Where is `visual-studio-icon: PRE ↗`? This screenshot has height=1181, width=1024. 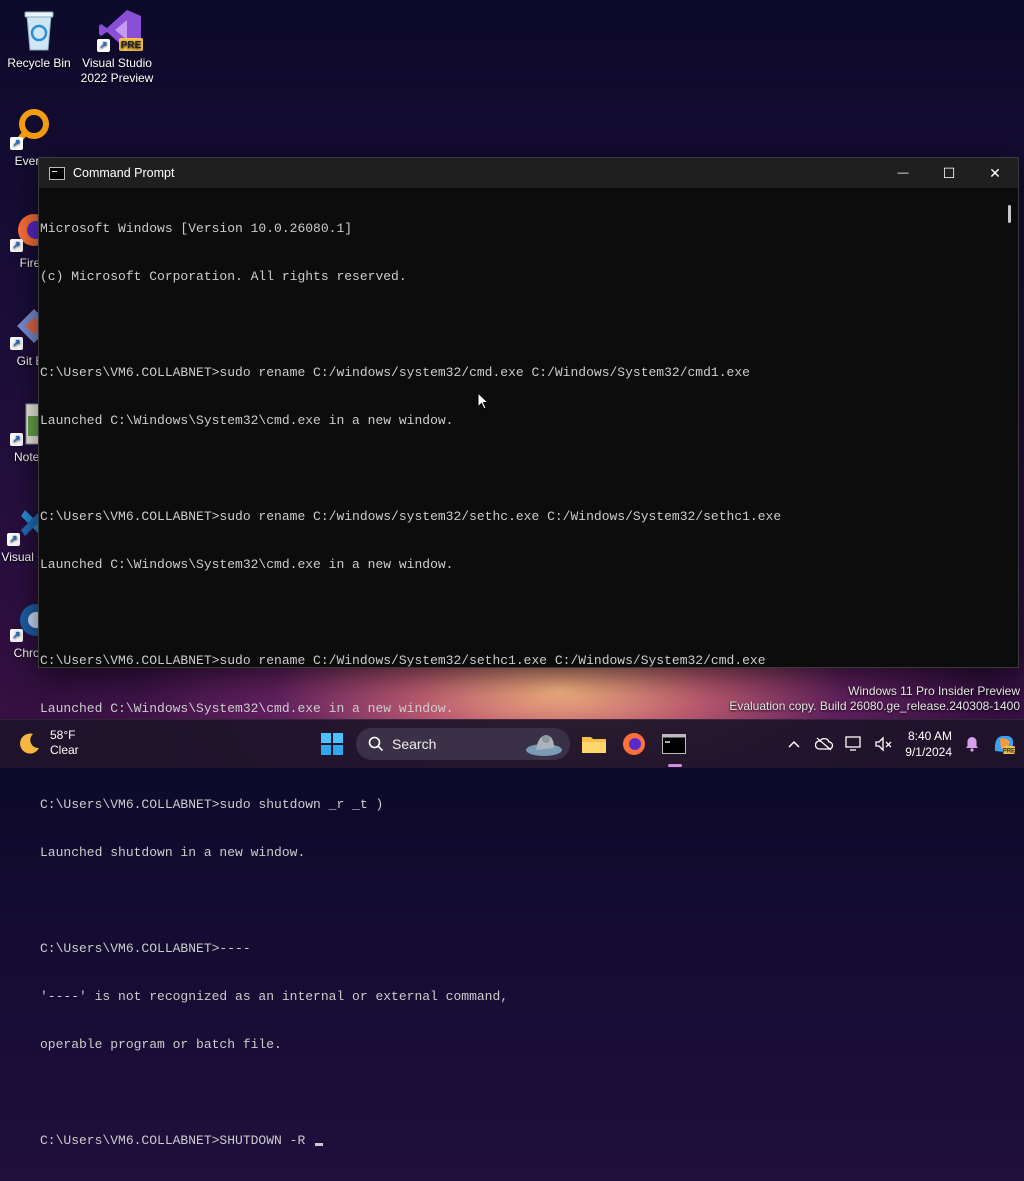 visual-studio-icon: PRE ↗ is located at coordinates (120, 30).